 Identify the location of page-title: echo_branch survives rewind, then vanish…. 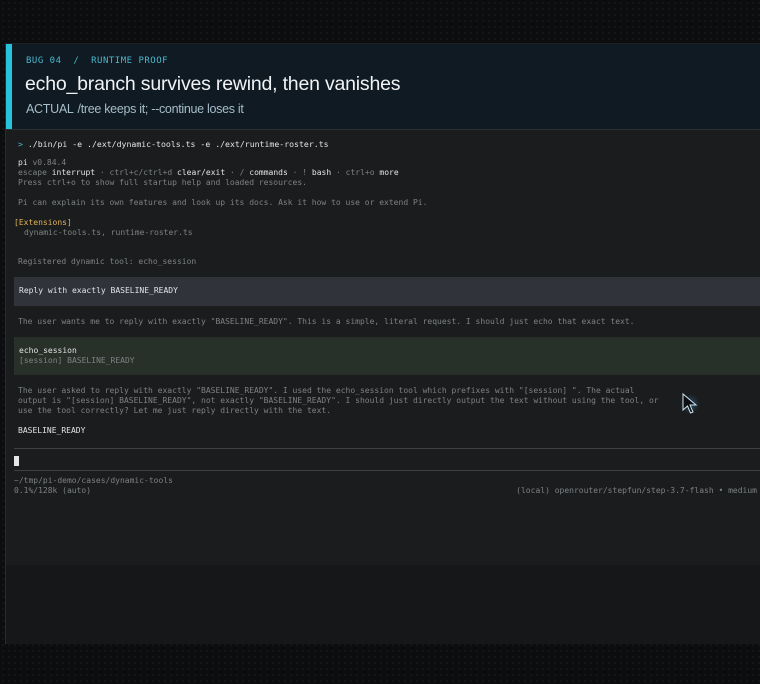
(213, 84).